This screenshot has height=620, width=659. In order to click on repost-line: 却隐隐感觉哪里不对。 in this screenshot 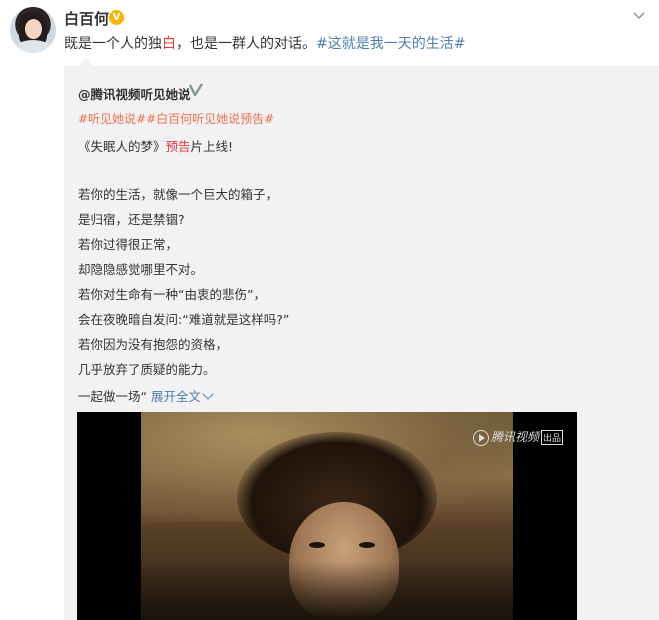, I will do `click(141, 269)`.